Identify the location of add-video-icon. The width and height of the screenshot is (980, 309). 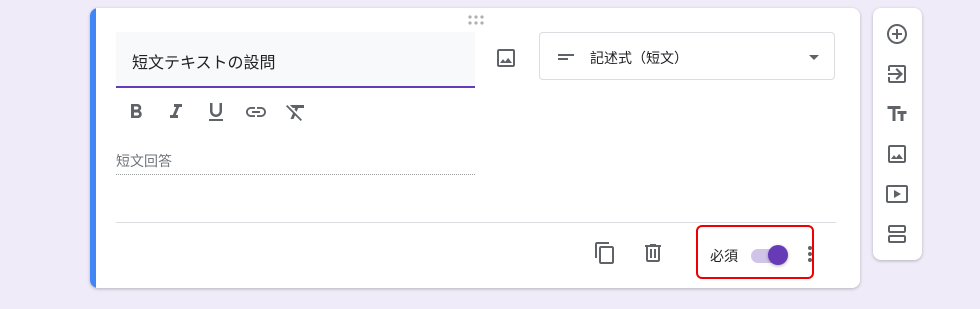
(897, 194).